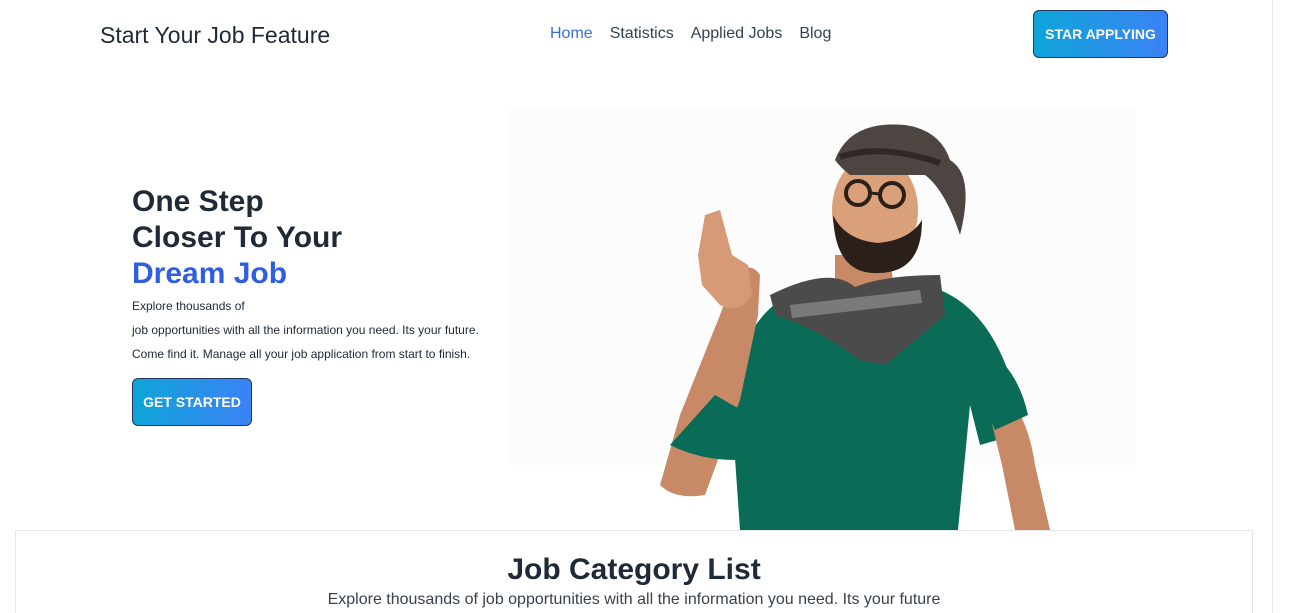  I want to click on brand-title: Start Your Job Feature, so click(215, 35).